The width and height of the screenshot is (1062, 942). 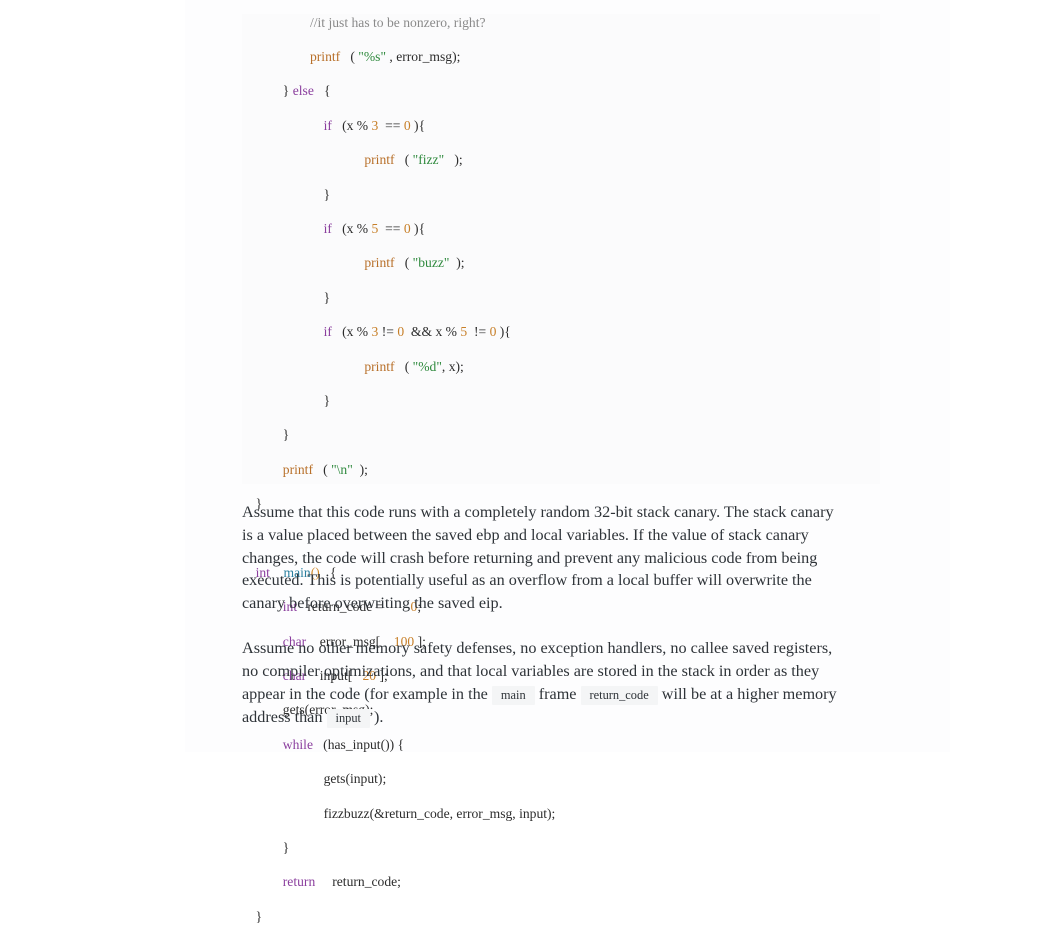 I want to click on code-token-pl: gets(input);, so click(x=355, y=779).